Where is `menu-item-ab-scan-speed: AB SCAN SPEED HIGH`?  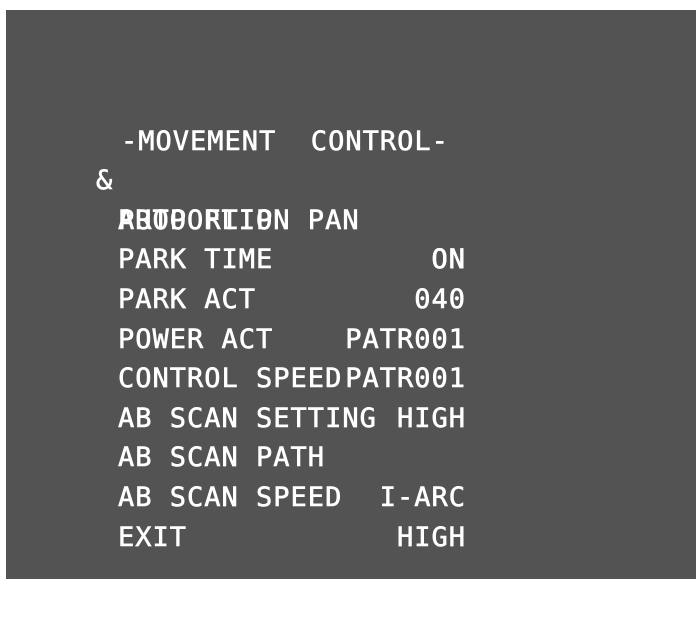
menu-item-ab-scan-speed: AB SCAN SPEED HIGH is located at coordinates (286, 495).